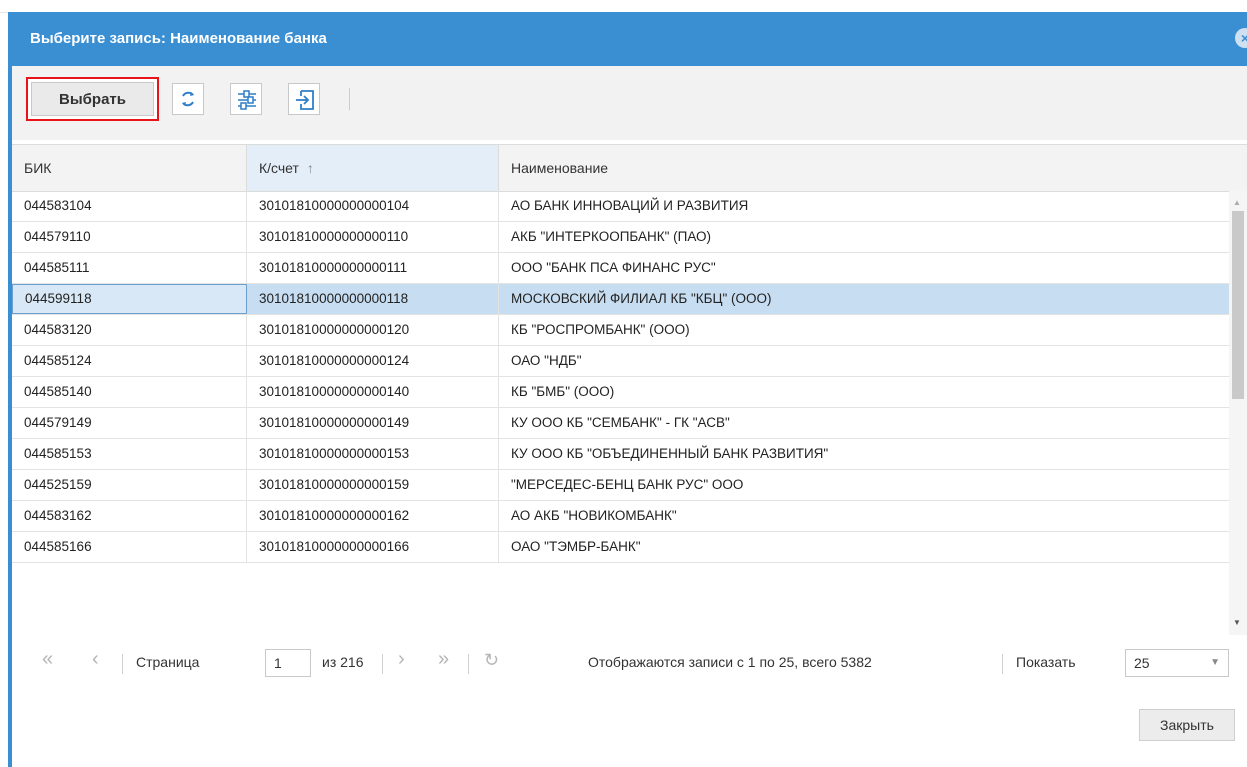 The image size is (1247, 767). I want to click on name-cell: ОАО "НДБ", so click(546, 360).